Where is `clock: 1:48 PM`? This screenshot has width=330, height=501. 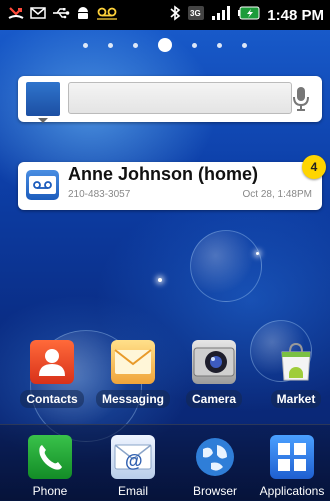
clock: 1:48 PM is located at coordinates (295, 15).